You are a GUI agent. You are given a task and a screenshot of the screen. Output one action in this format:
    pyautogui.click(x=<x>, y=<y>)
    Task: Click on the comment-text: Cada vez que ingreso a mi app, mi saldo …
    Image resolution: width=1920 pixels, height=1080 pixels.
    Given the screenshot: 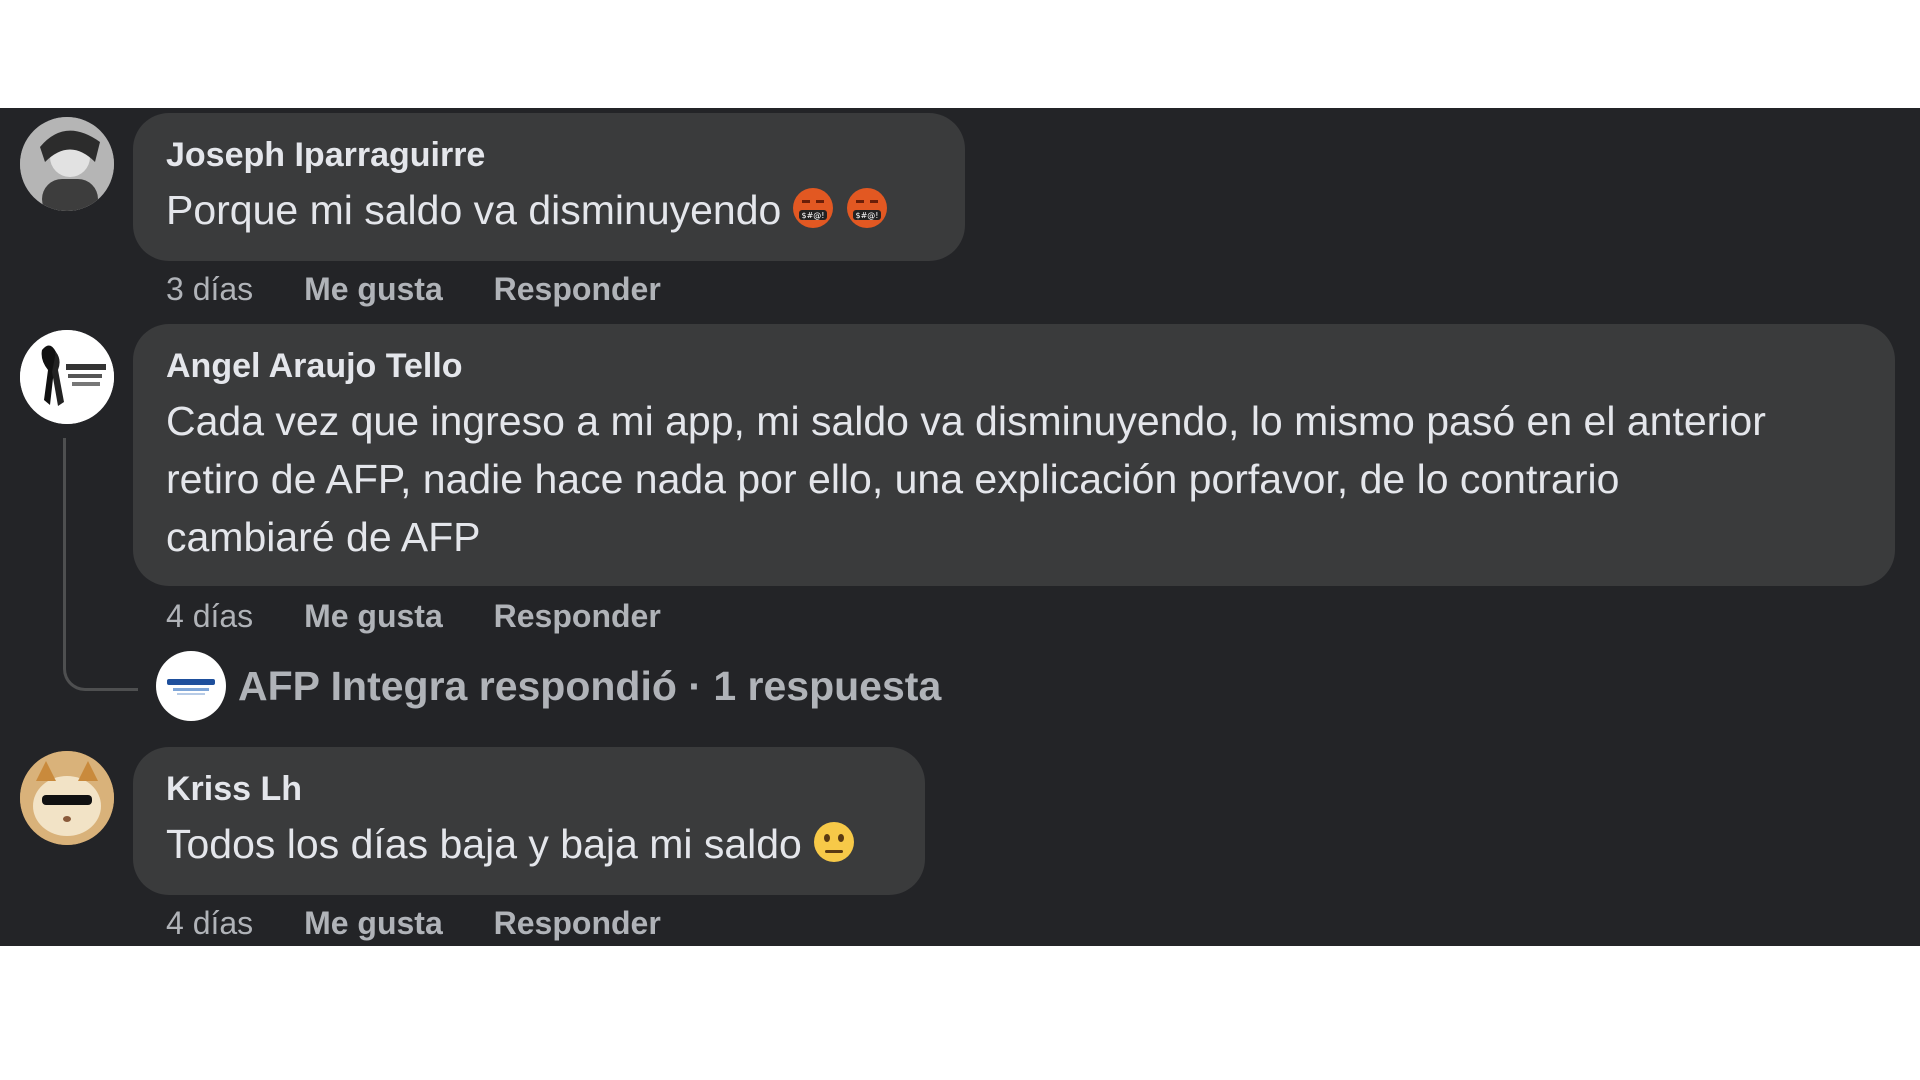 What is the action you would take?
    pyautogui.click(x=966, y=479)
    